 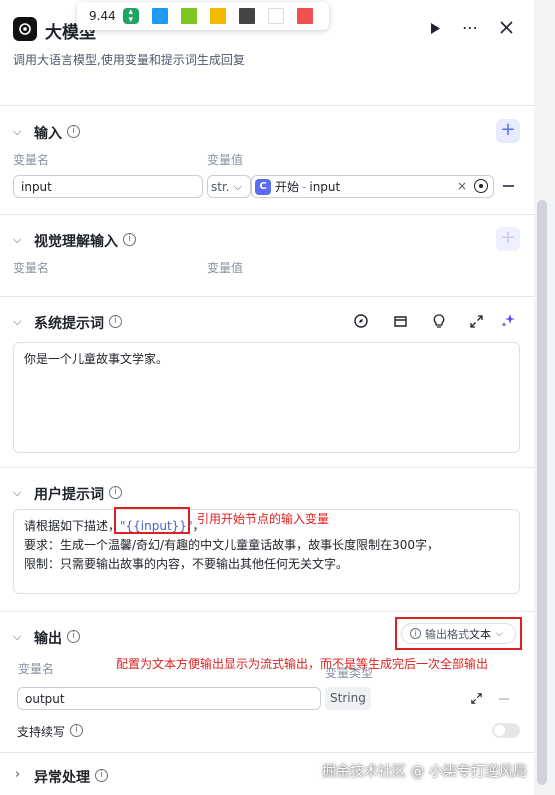 What do you see at coordinates (188, 16) in the screenshot?
I see `color-swatch-green` at bounding box center [188, 16].